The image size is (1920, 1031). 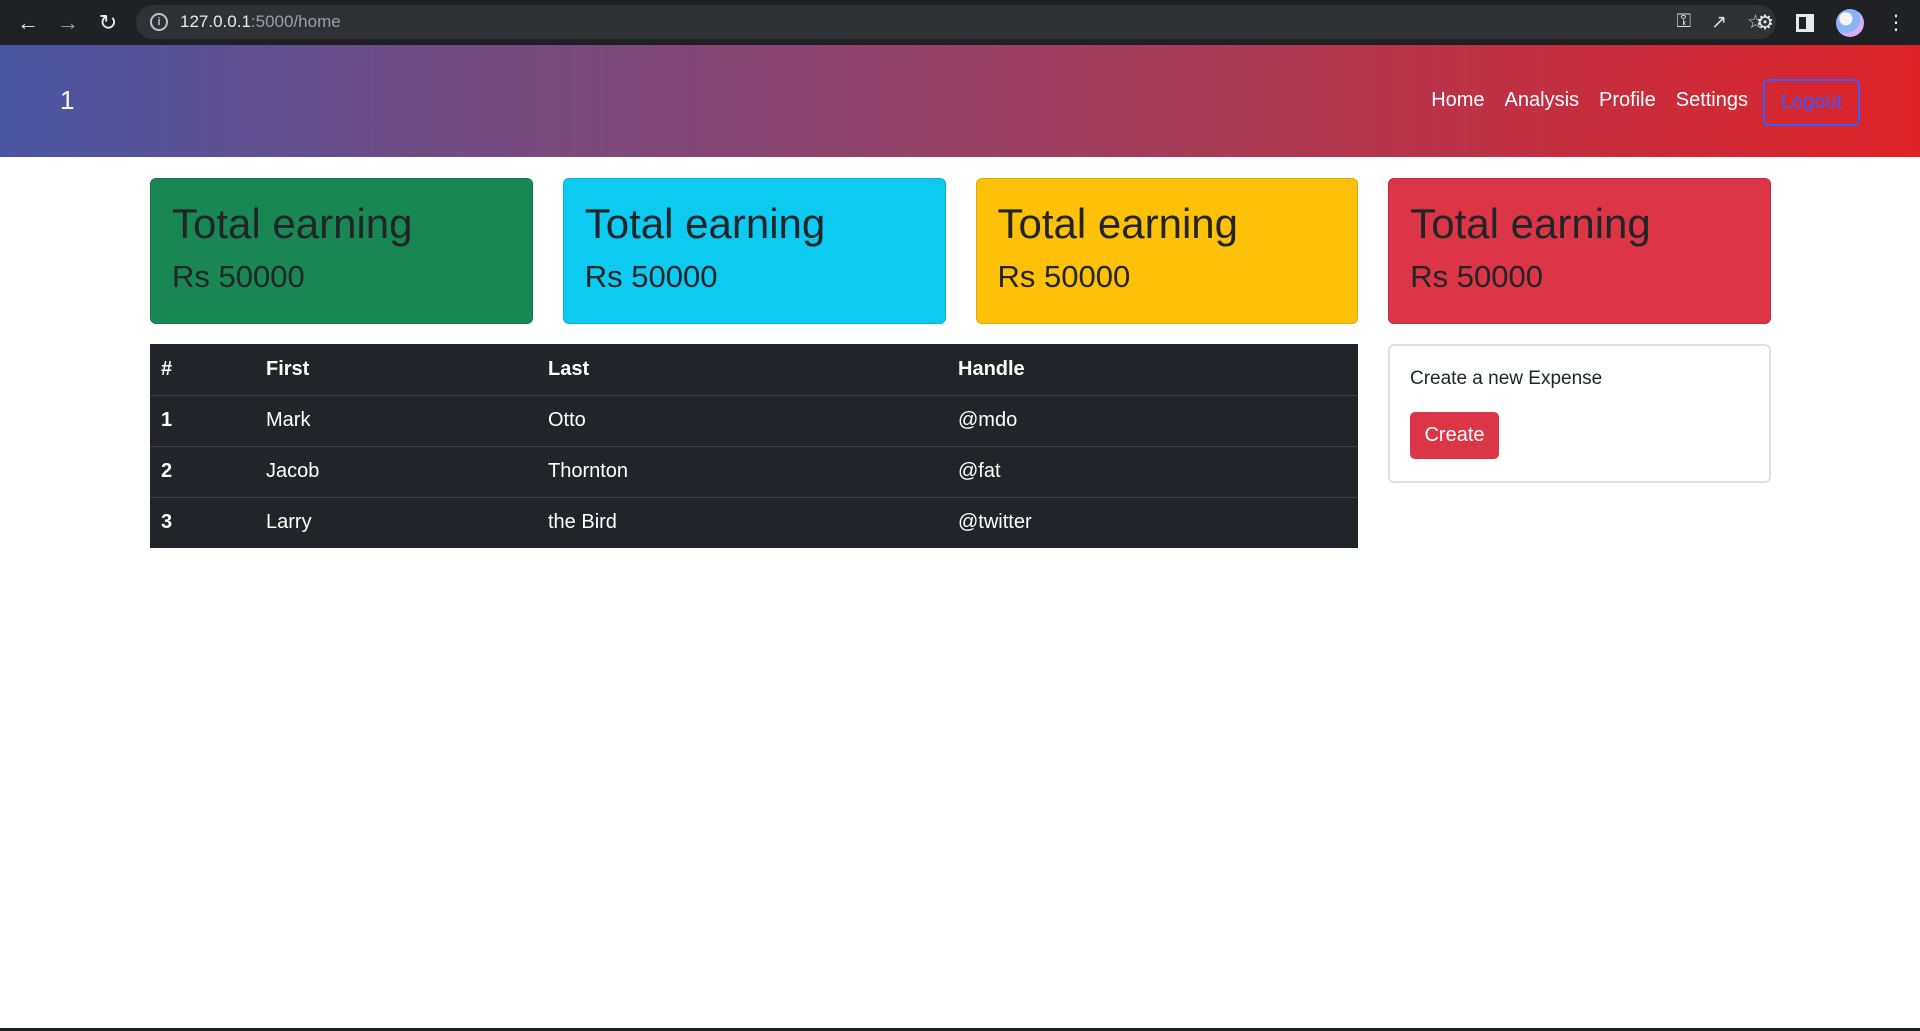 I want to click on url-text: 127.0.0.1:5000/home, so click(x=260, y=22).